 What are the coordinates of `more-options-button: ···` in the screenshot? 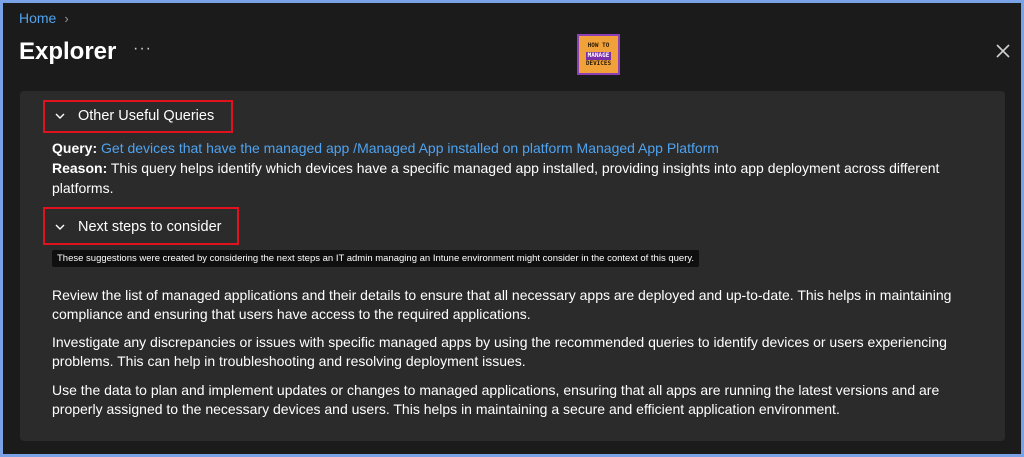 It's located at (142, 49).